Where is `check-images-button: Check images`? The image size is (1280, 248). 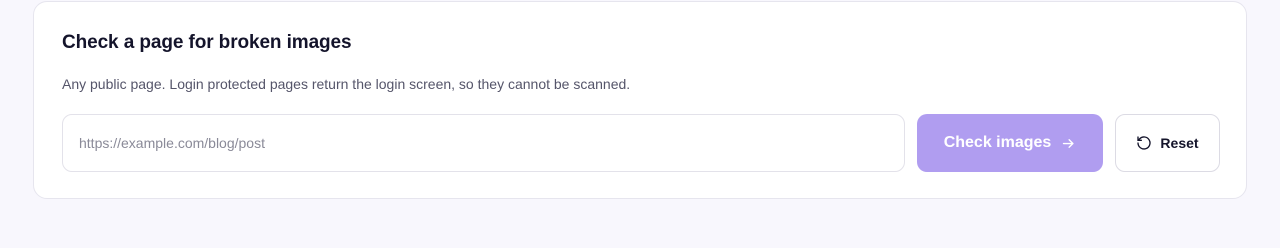
check-images-button: Check images is located at coordinates (1010, 143).